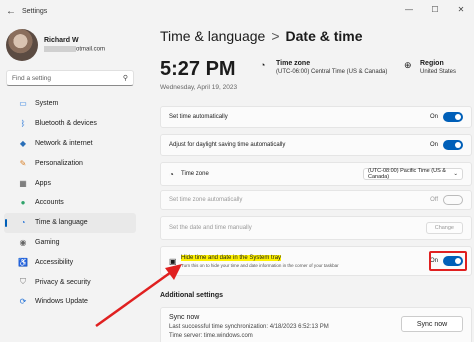 The image size is (474, 342). I want to click on maximize-icon: ☐, so click(435, 9).